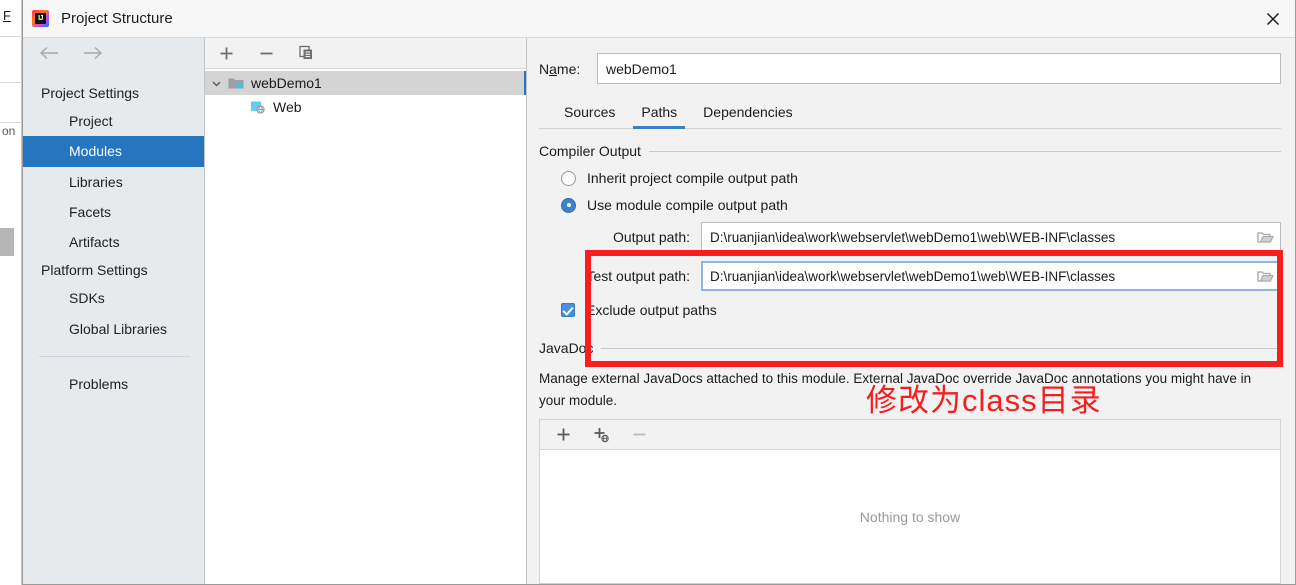  What do you see at coordinates (568, 310) in the screenshot?
I see `checkbox-checked-icon` at bounding box center [568, 310].